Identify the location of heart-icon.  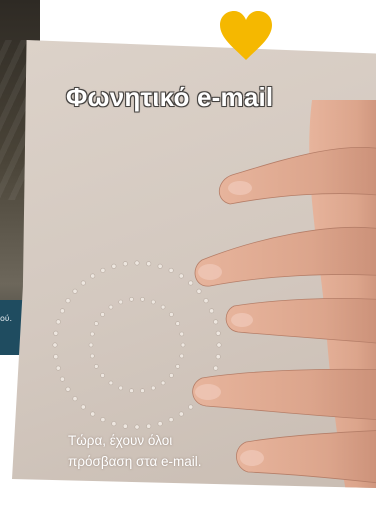
(246, 35).